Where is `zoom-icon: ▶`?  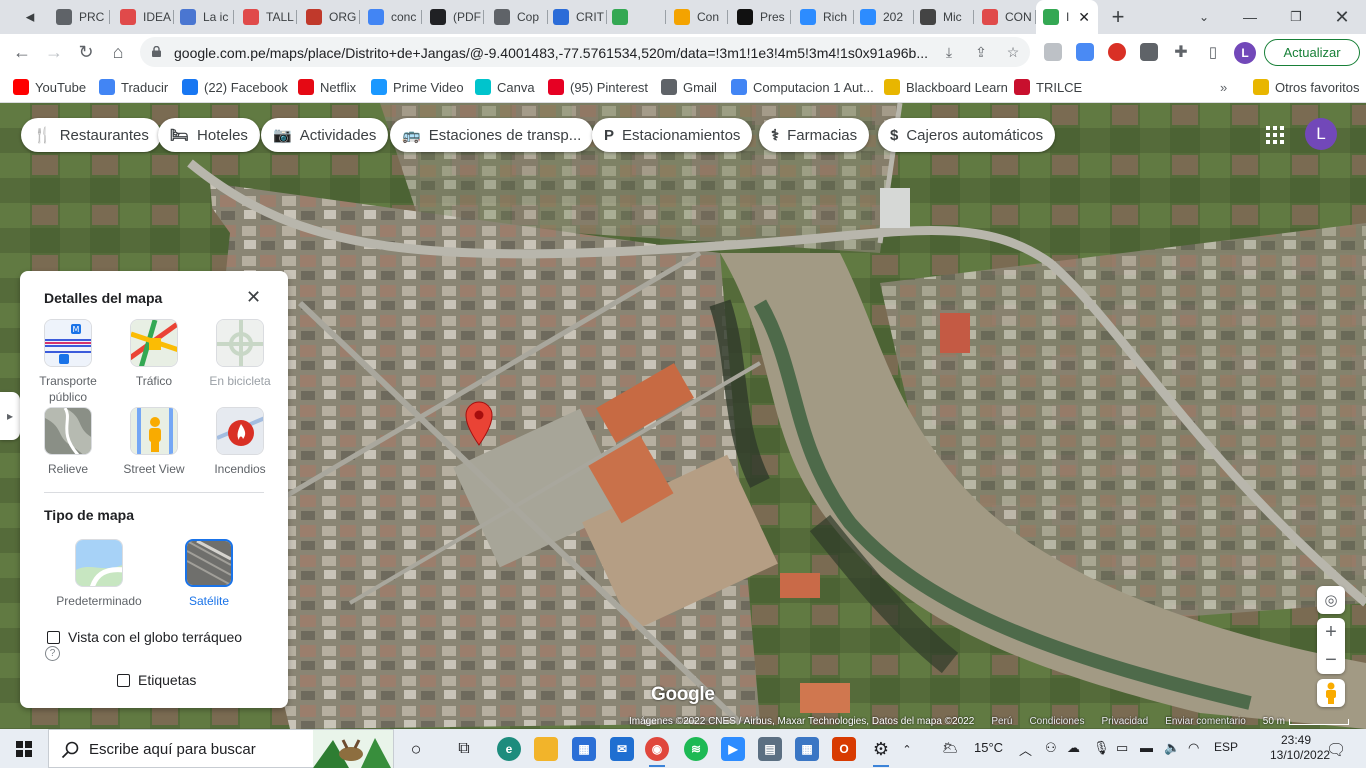
zoom-icon: ▶ is located at coordinates (733, 749).